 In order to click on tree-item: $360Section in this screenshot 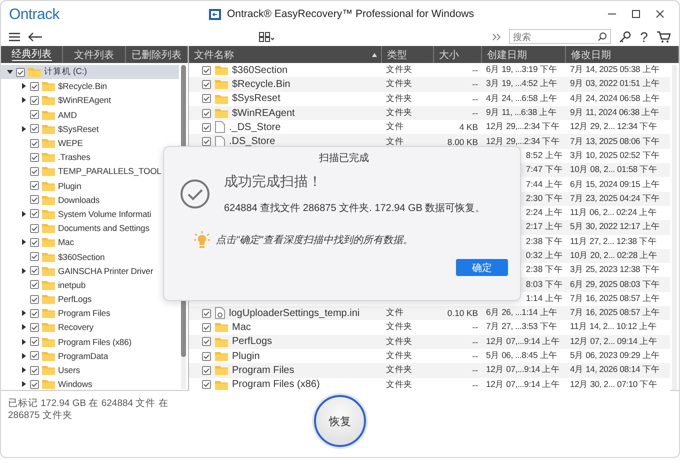, I will do `click(90, 256)`.